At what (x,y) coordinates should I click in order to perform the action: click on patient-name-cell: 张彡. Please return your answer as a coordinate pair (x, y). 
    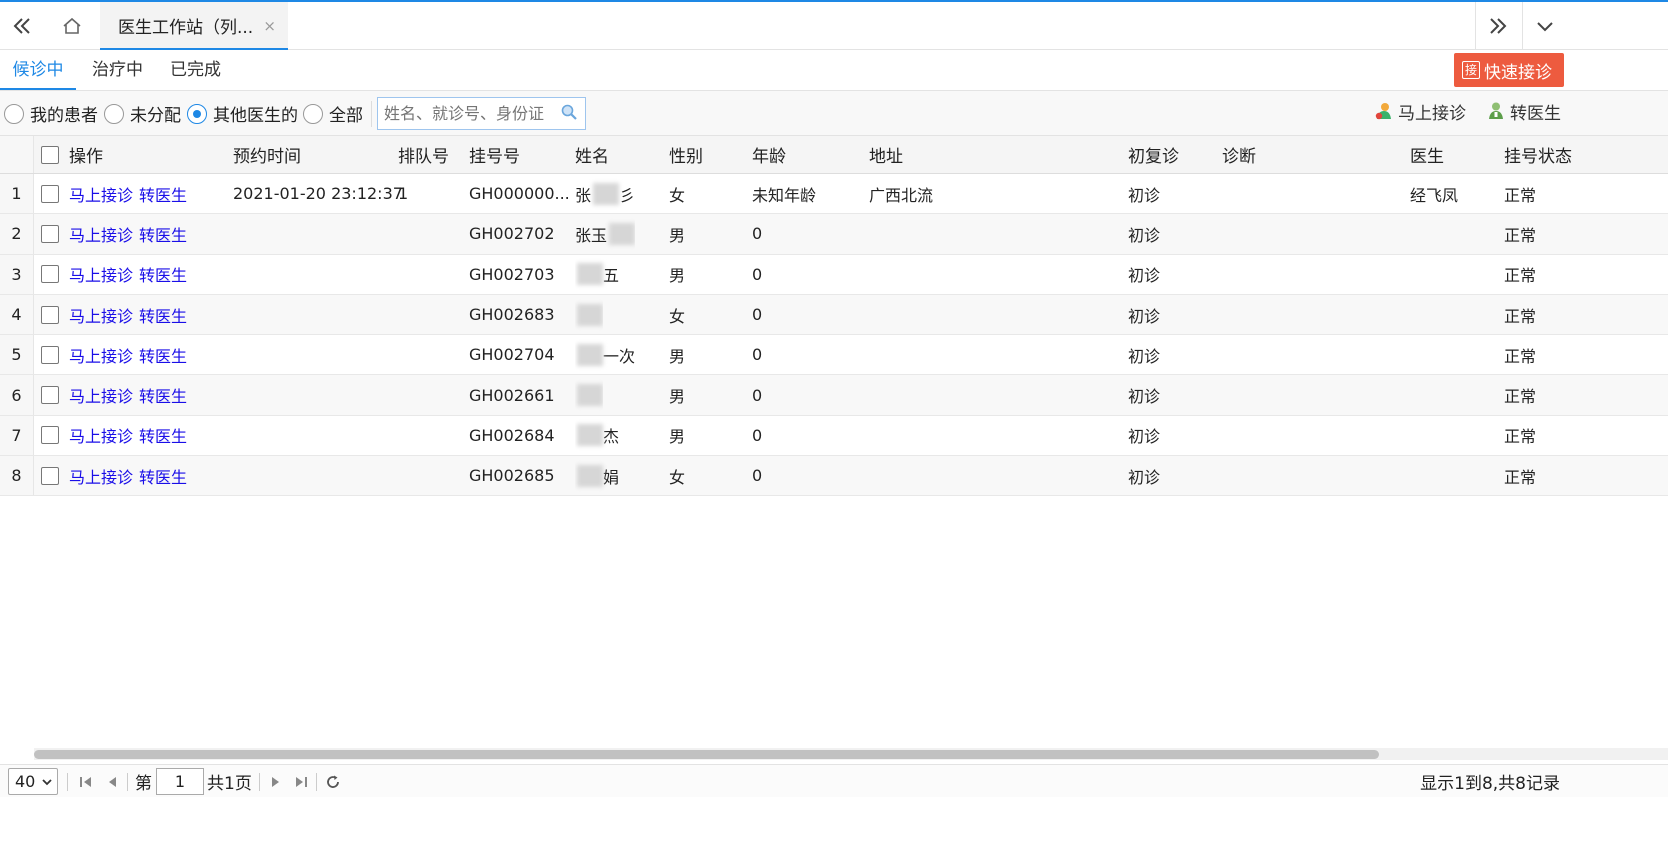
    Looking at the image, I should click on (605, 193).